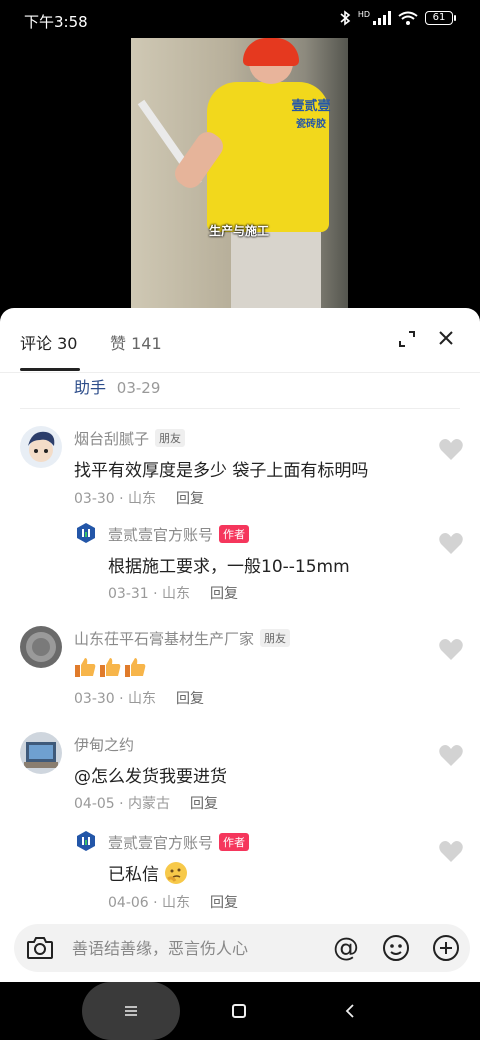 The height and width of the screenshot is (1040, 480). I want to click on bluetooth-icon, so click(345, 18).